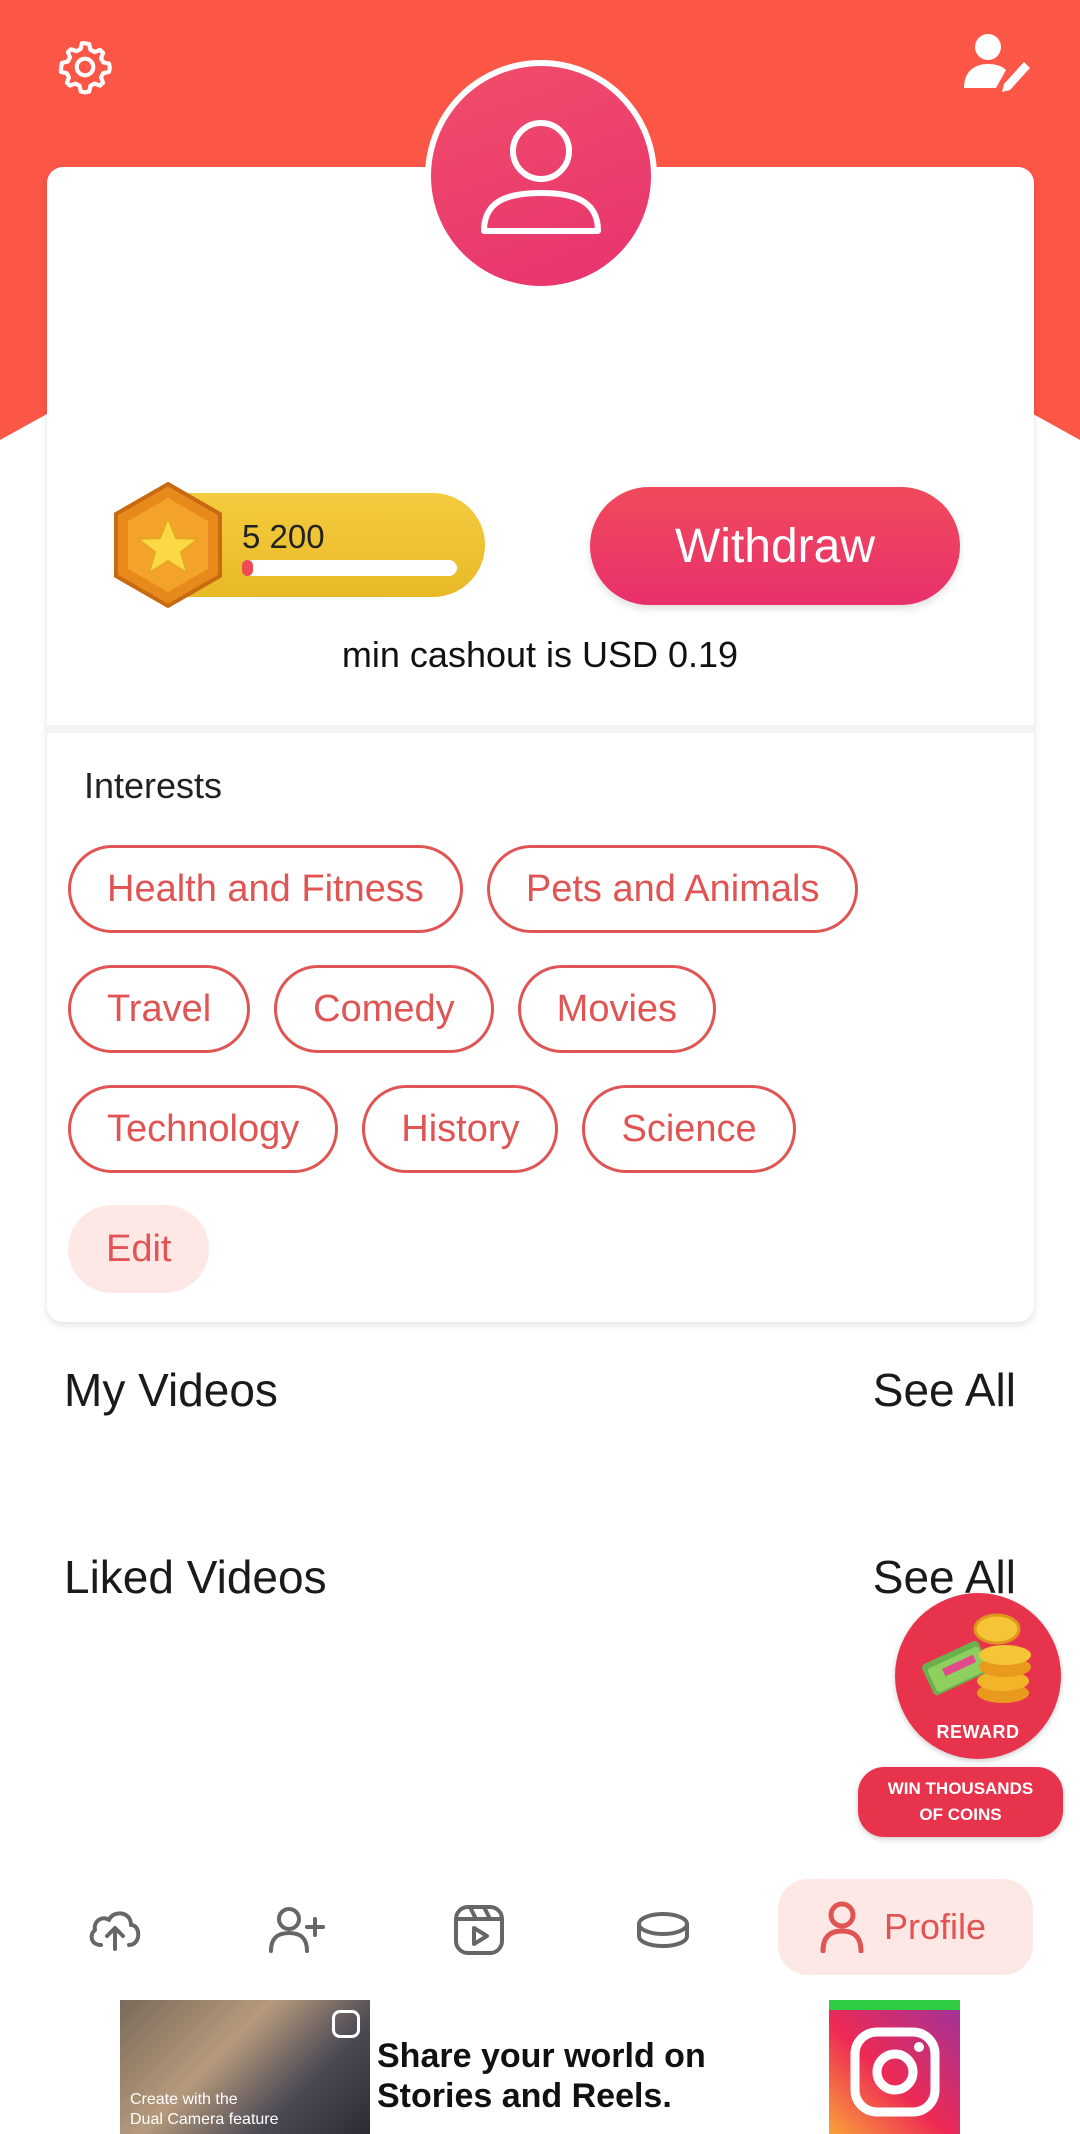  What do you see at coordinates (541, 2076) in the screenshot?
I see `ad-headline: Share your world on Stories and Reels.` at bounding box center [541, 2076].